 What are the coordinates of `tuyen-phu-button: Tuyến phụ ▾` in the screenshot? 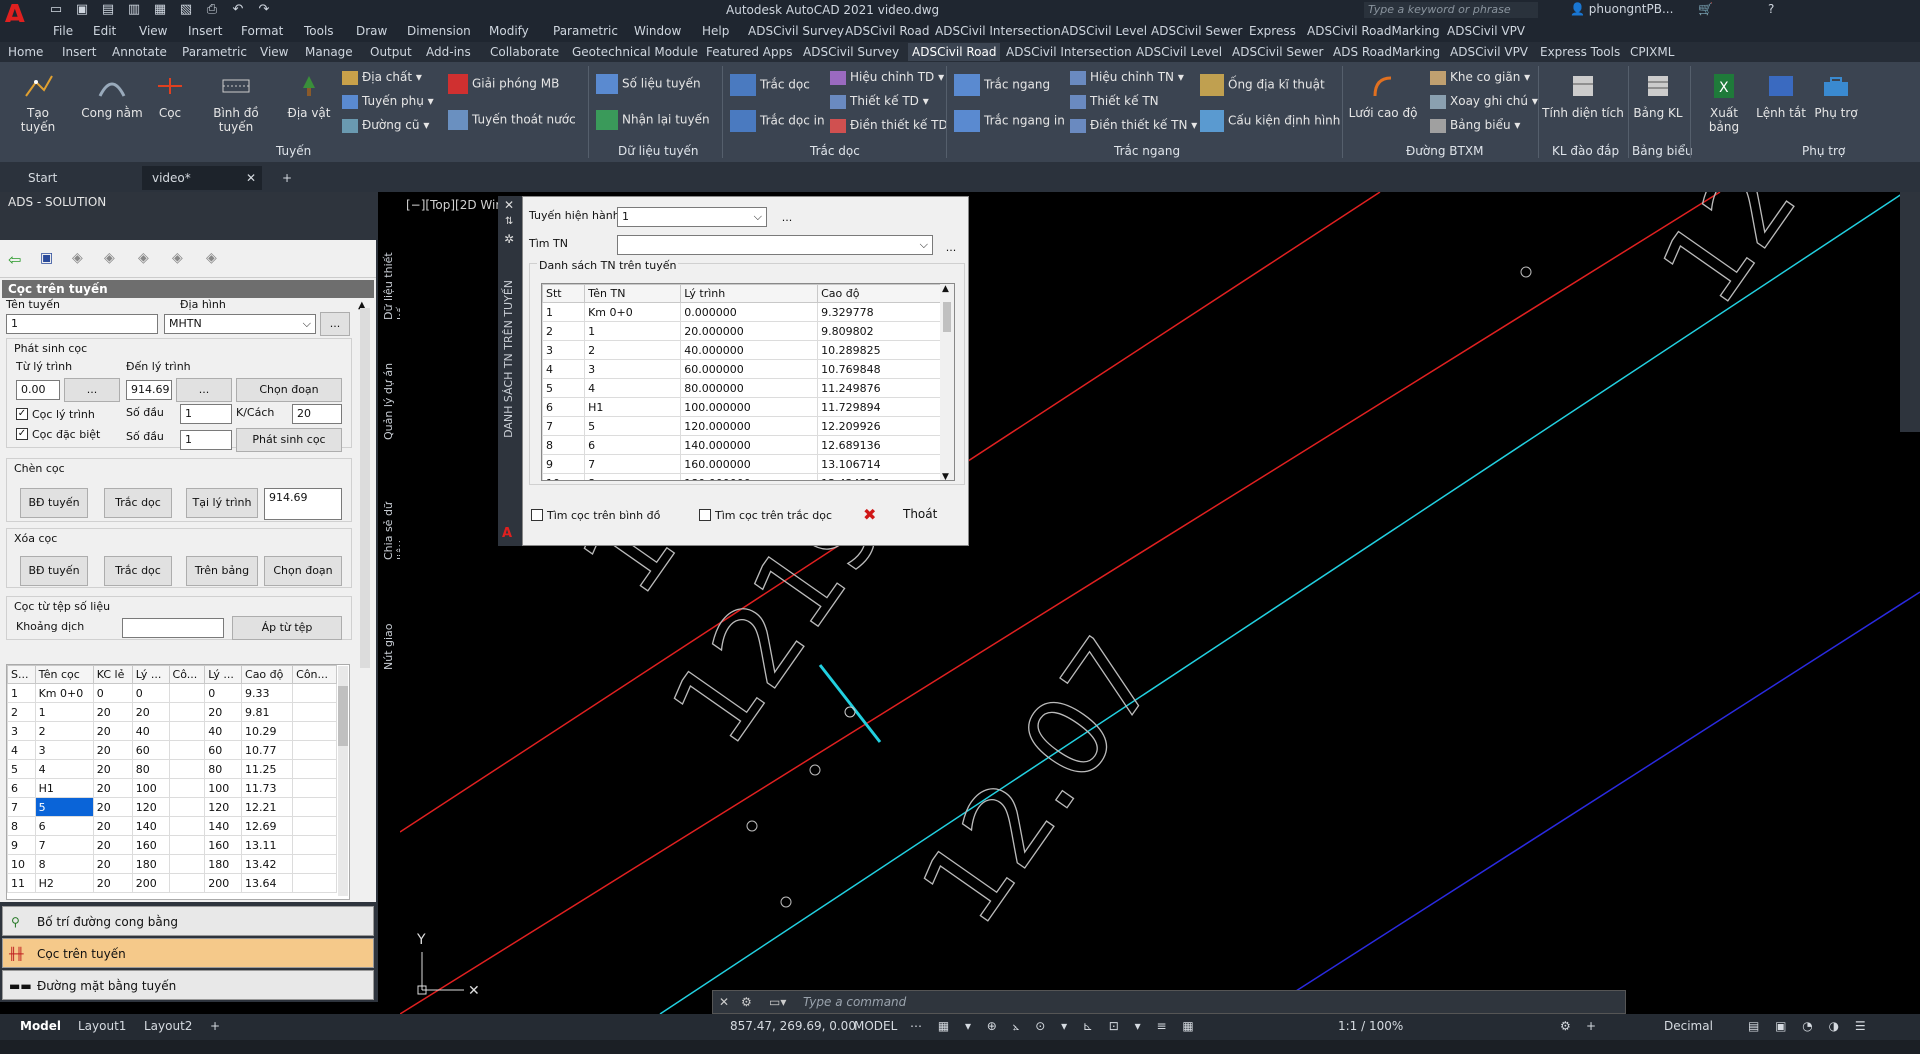 It's located at (388, 101).